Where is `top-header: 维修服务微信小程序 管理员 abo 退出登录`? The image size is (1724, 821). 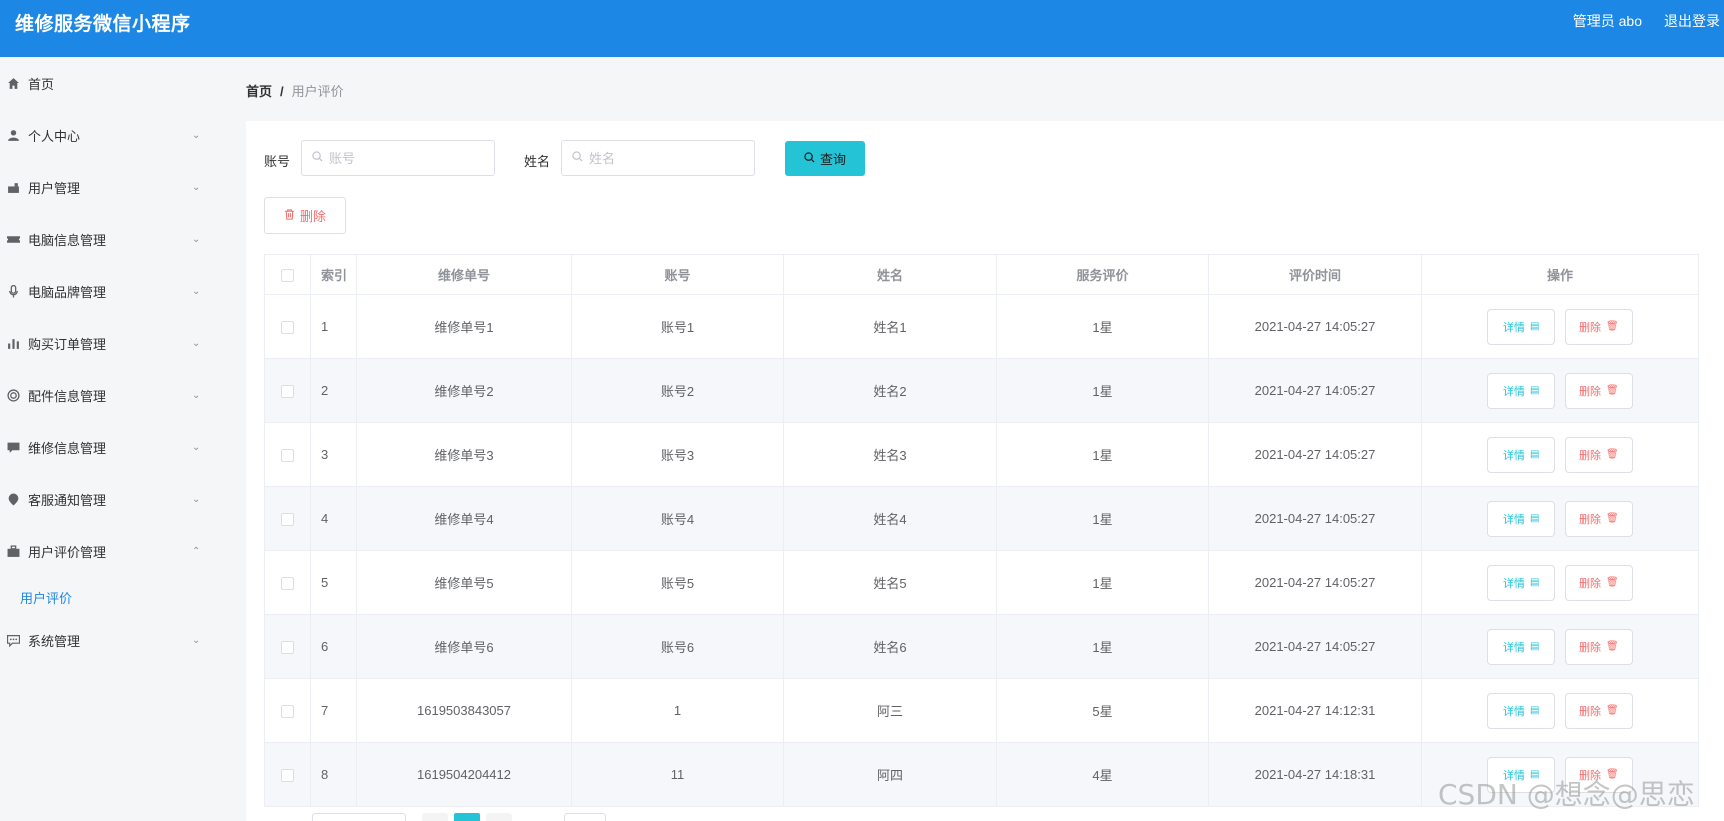
top-header: 维修服务微信小程序 管理员 abo 退出登录 is located at coordinates (862, 28).